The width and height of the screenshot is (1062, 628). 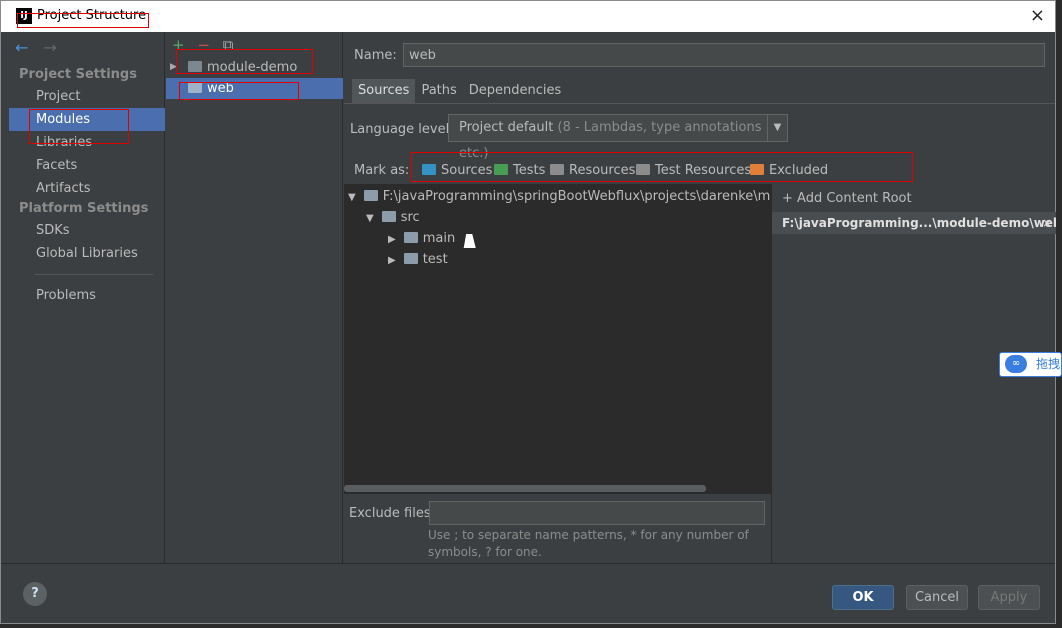 I want to click on tree-node-main: ▶ main, so click(x=421, y=238).